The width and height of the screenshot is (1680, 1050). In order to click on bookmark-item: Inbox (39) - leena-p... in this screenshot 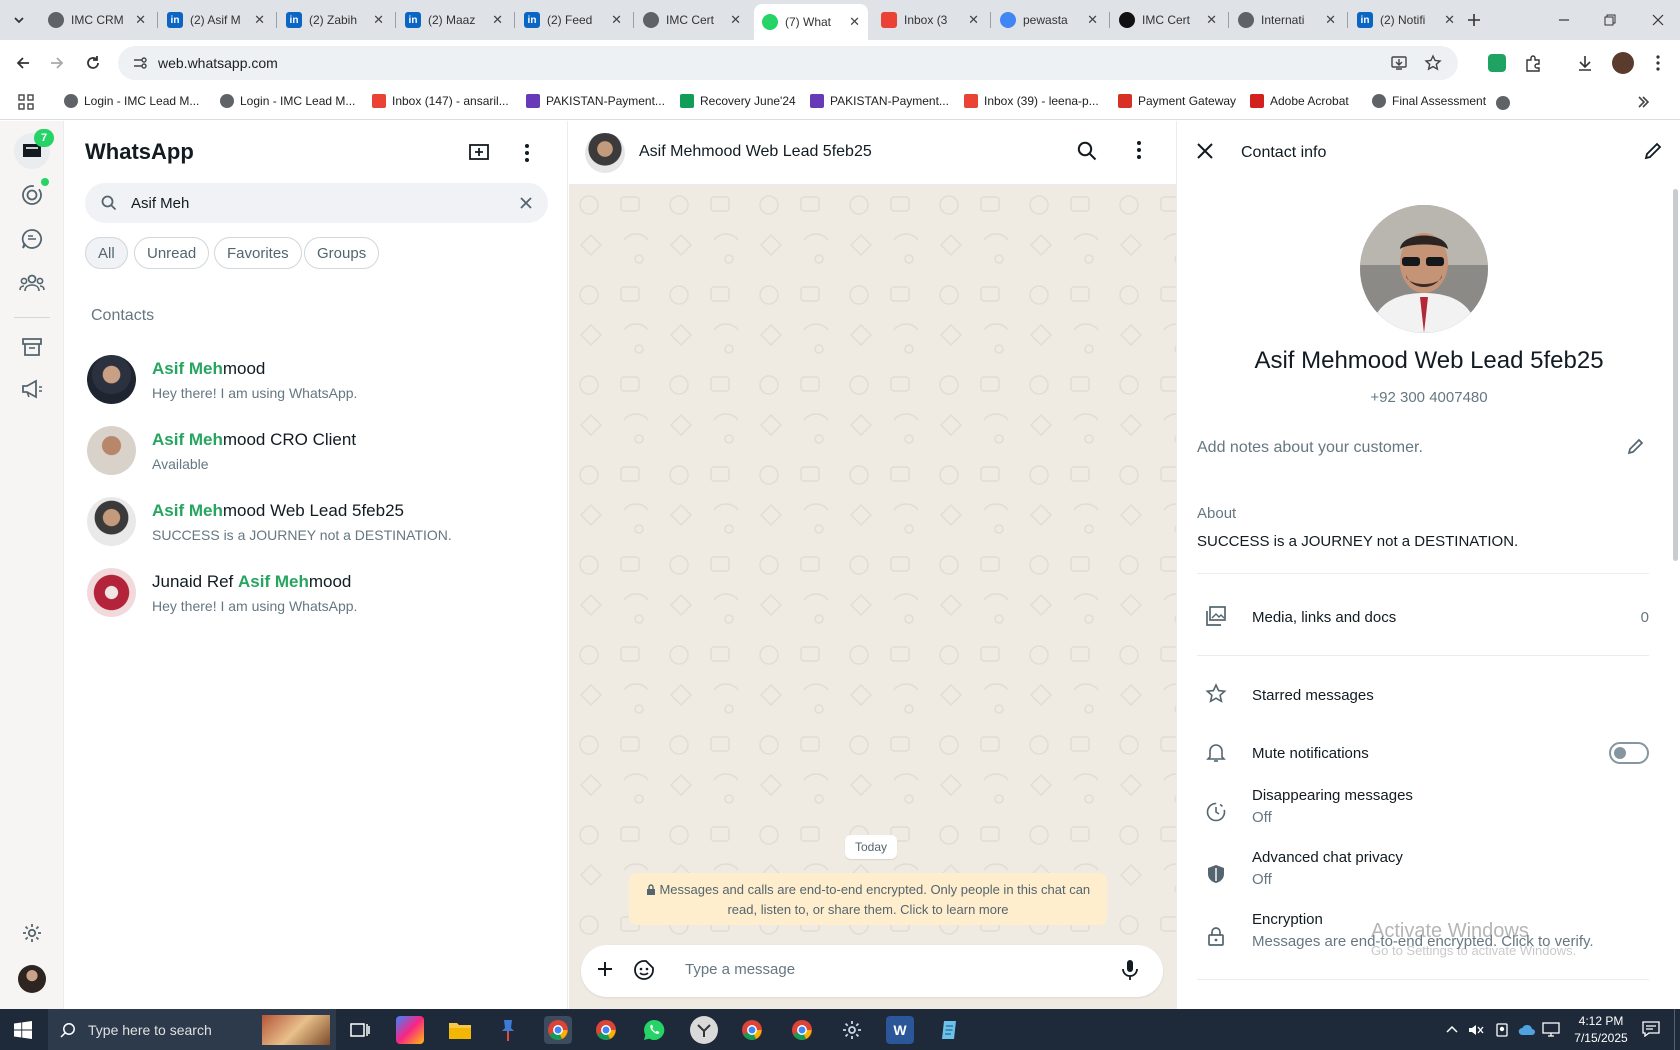, I will do `click(1031, 101)`.